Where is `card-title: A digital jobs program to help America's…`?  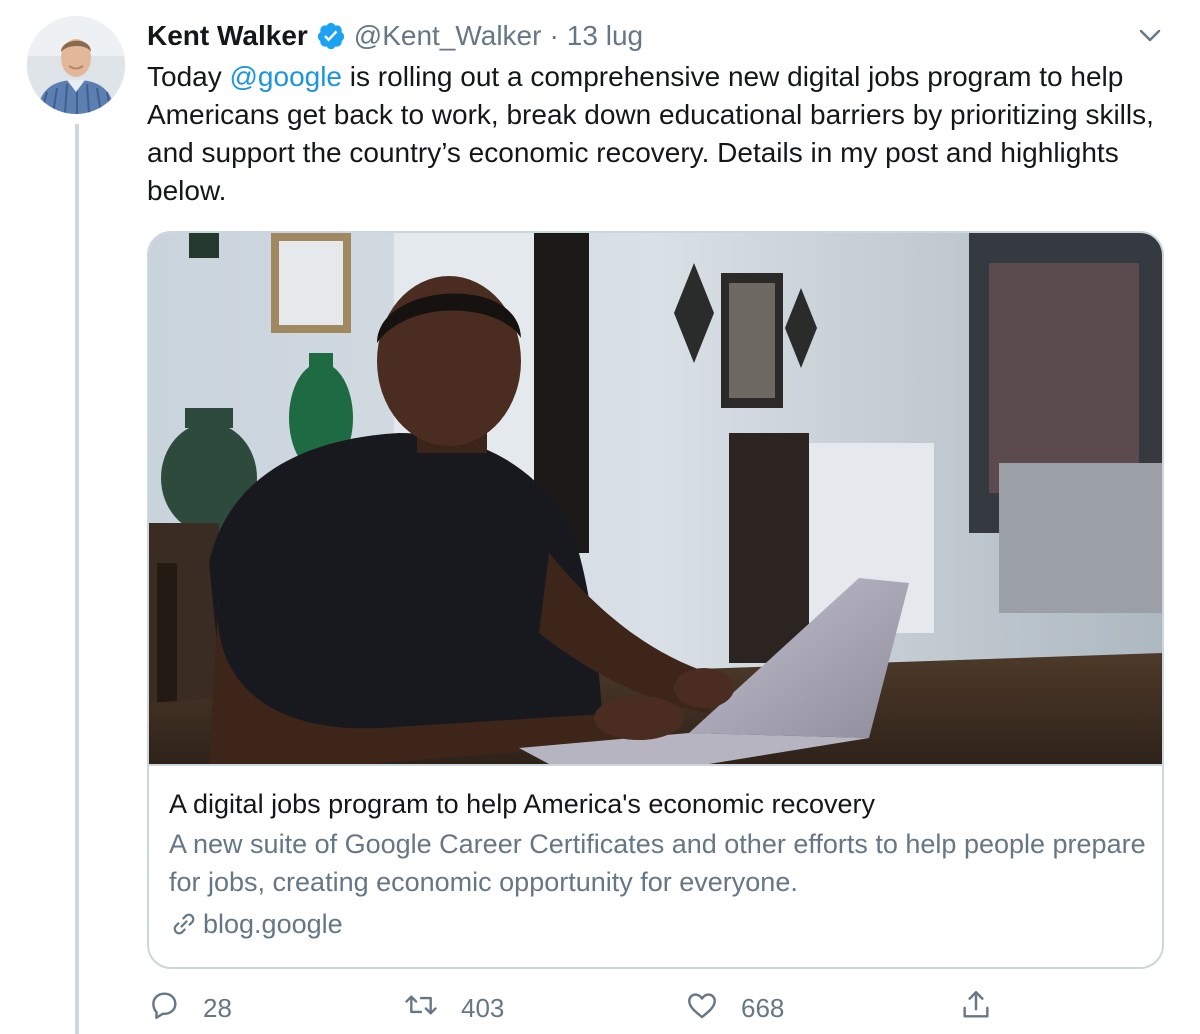 card-title: A digital jobs program to help America's… is located at coordinates (522, 804).